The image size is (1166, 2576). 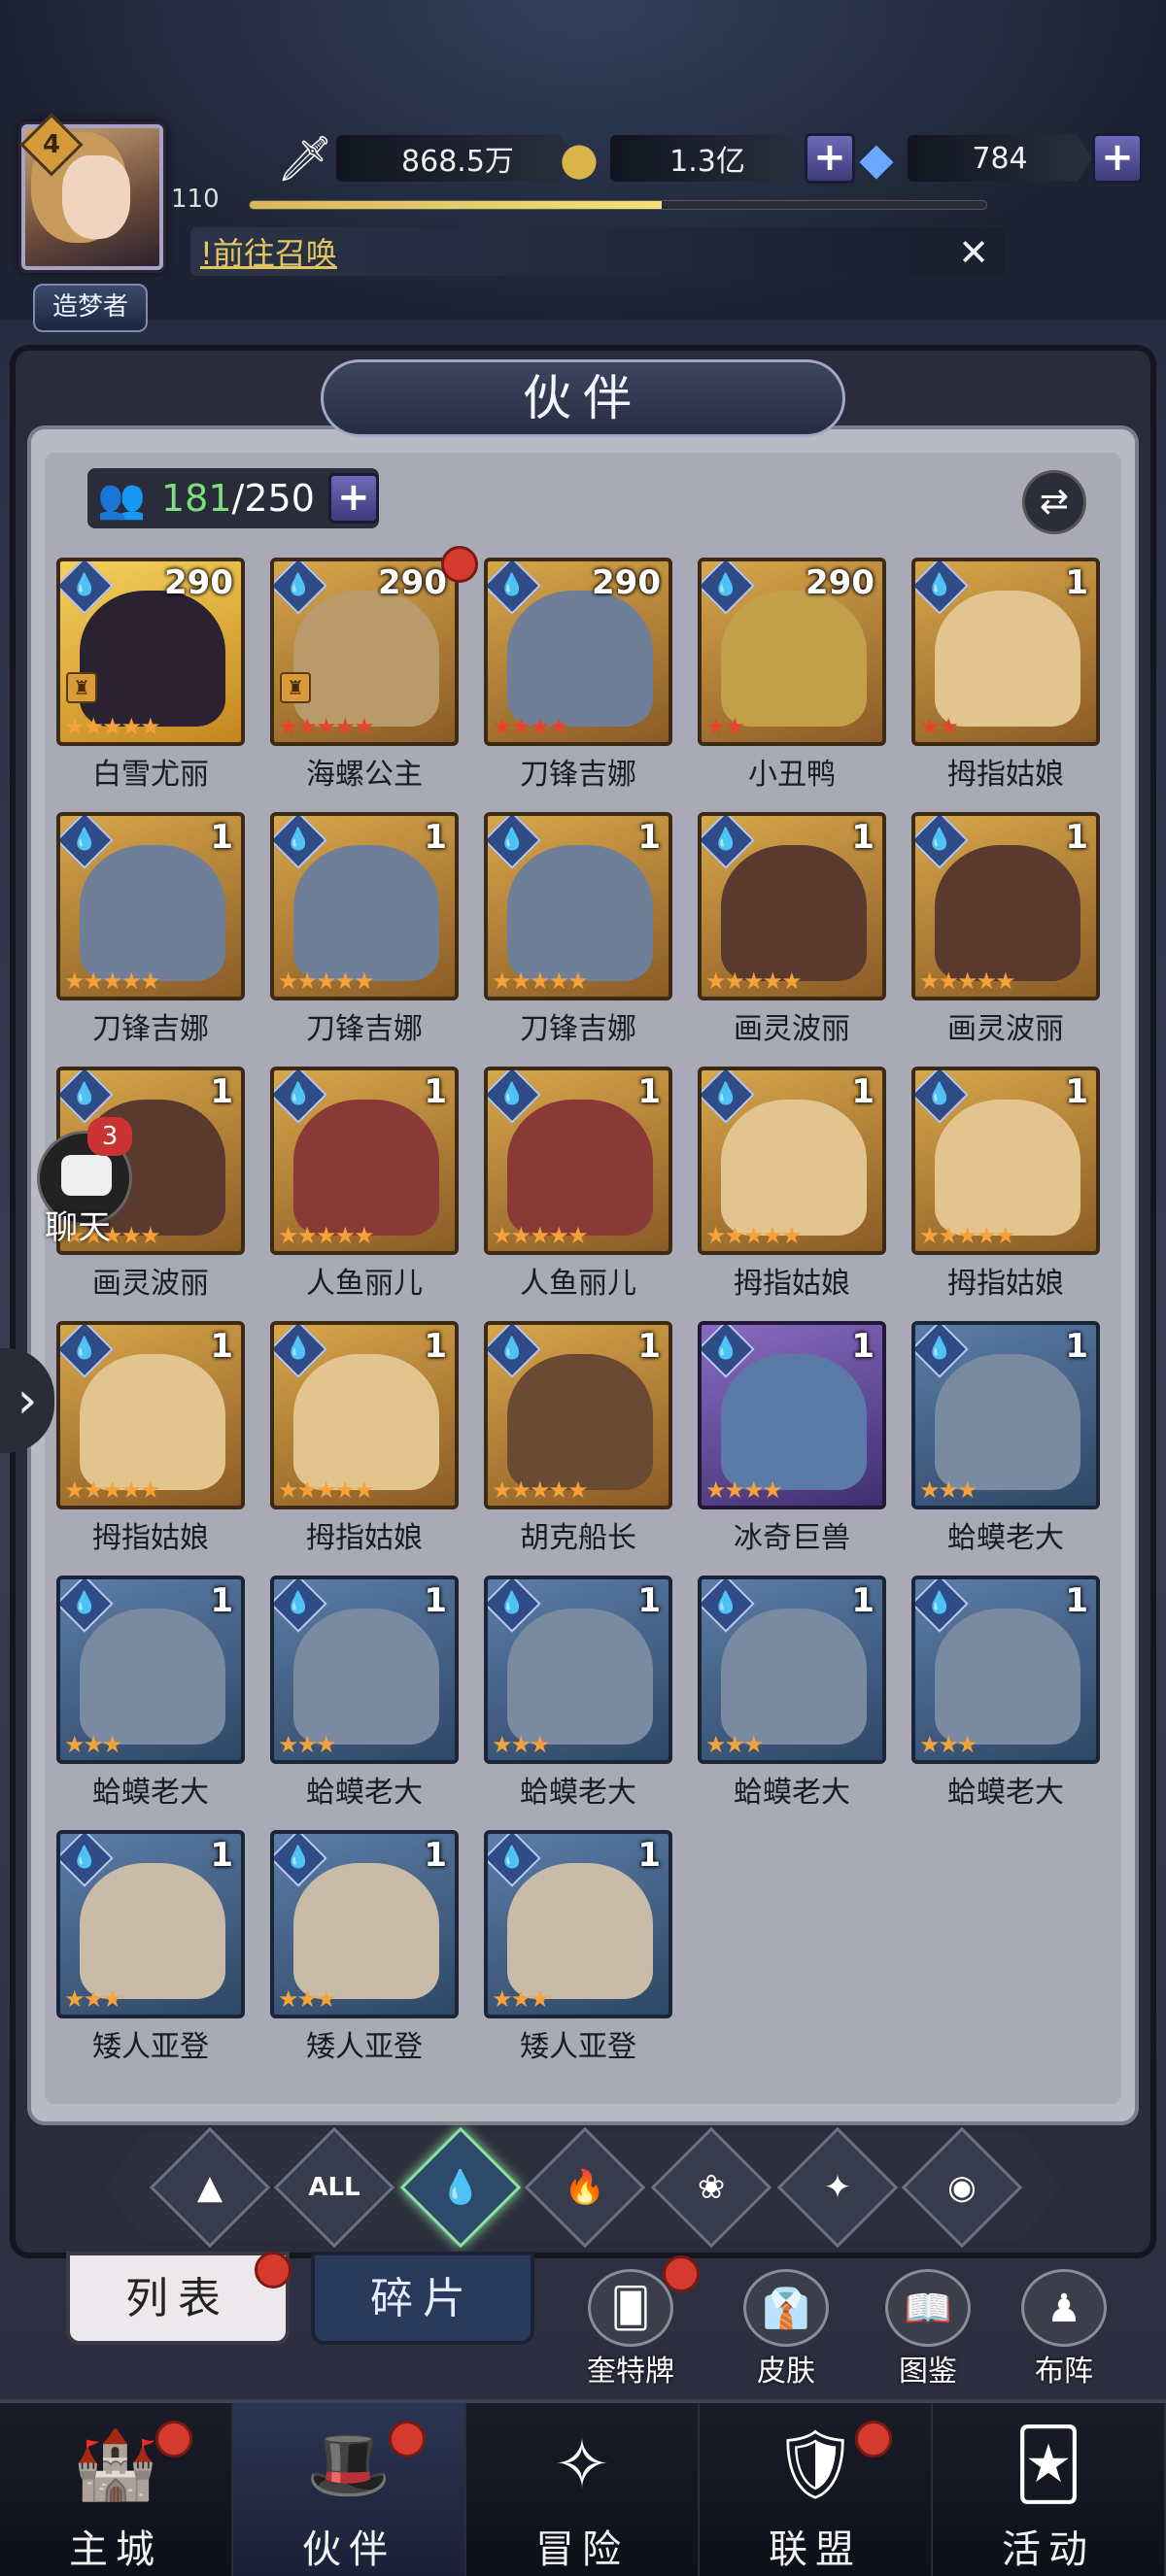 What do you see at coordinates (707, 158) in the screenshot?
I see `gold-value: 1.3亿` at bounding box center [707, 158].